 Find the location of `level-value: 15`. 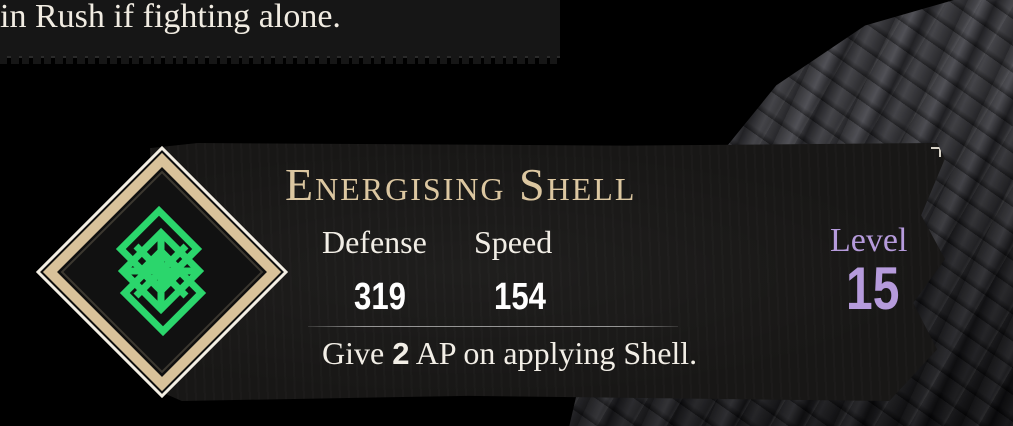

level-value: 15 is located at coordinates (873, 288).